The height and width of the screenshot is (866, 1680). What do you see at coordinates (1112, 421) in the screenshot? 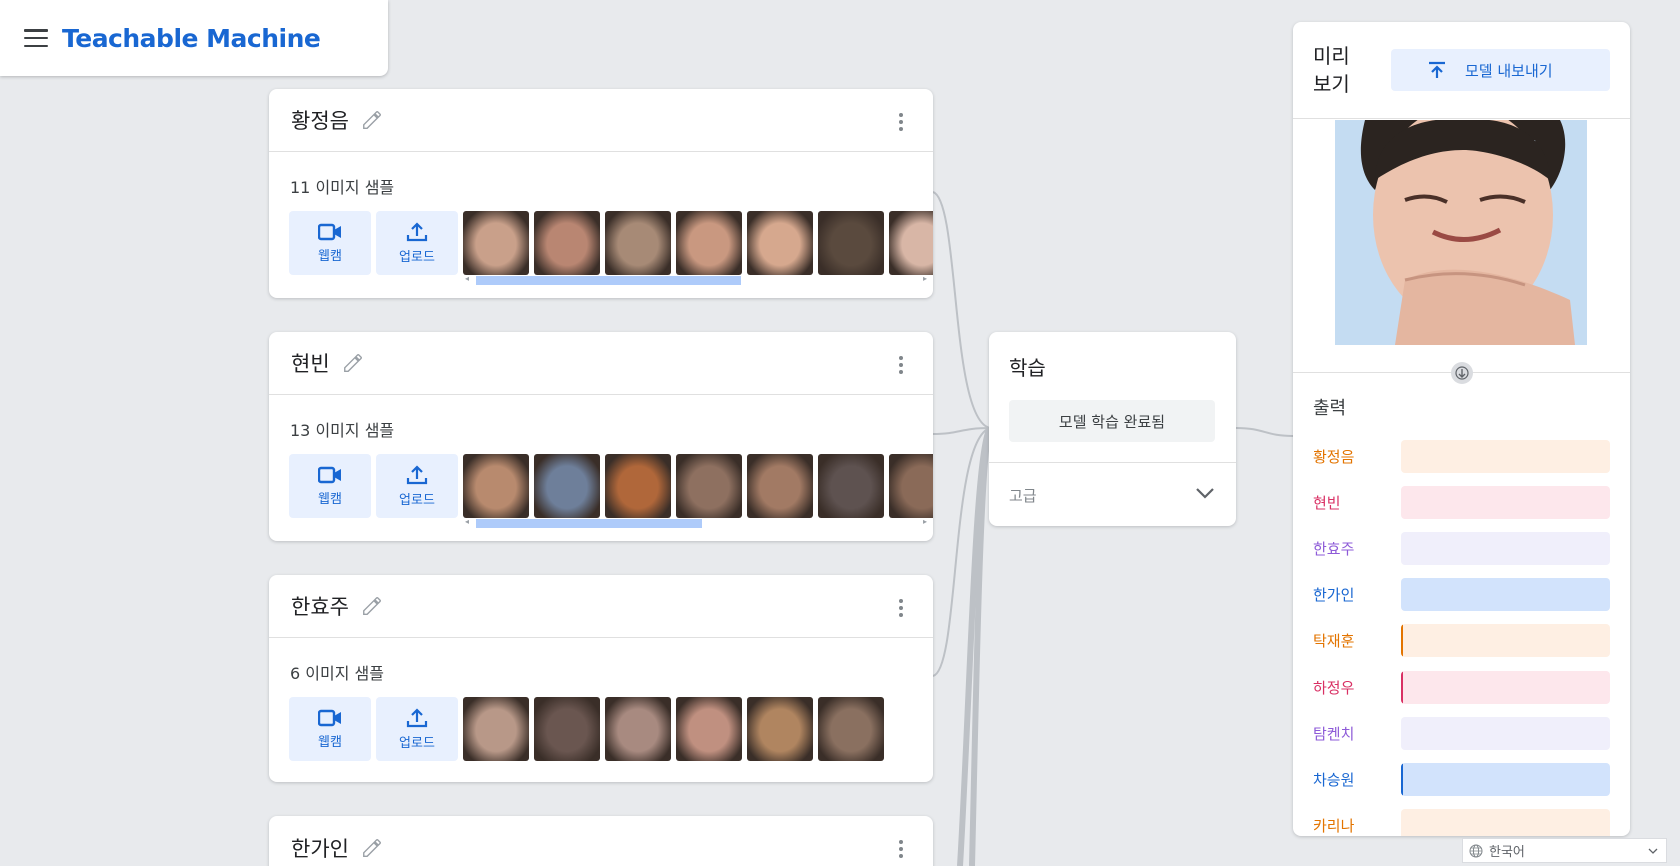
I see `train-model-button: 모델 학습 완료됨` at bounding box center [1112, 421].